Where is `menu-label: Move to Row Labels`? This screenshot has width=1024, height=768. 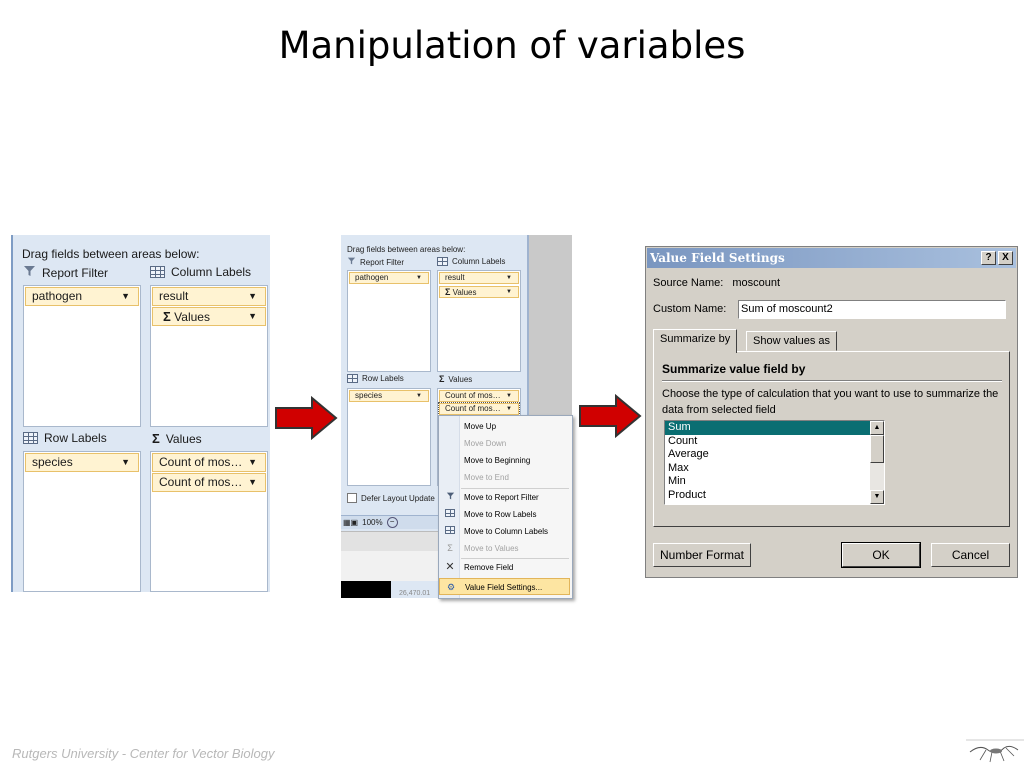 menu-label: Move to Row Labels is located at coordinates (500, 514).